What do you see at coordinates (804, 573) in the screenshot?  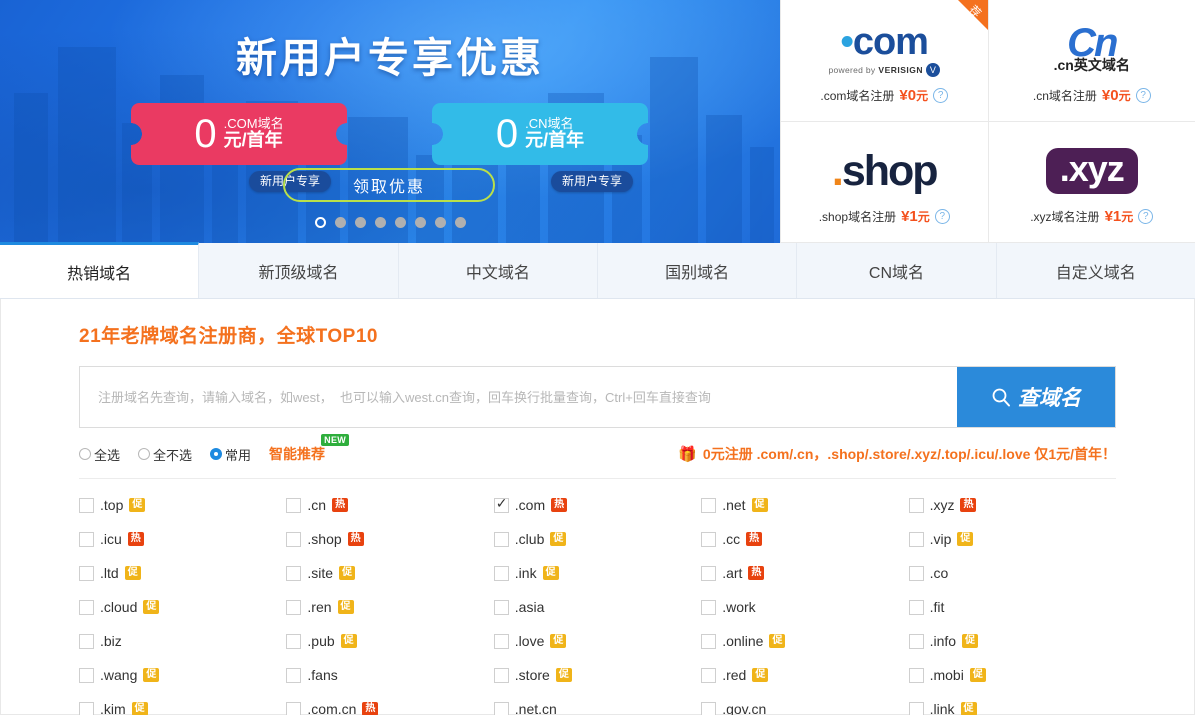 I see `tld-option-art: .art 热` at bounding box center [804, 573].